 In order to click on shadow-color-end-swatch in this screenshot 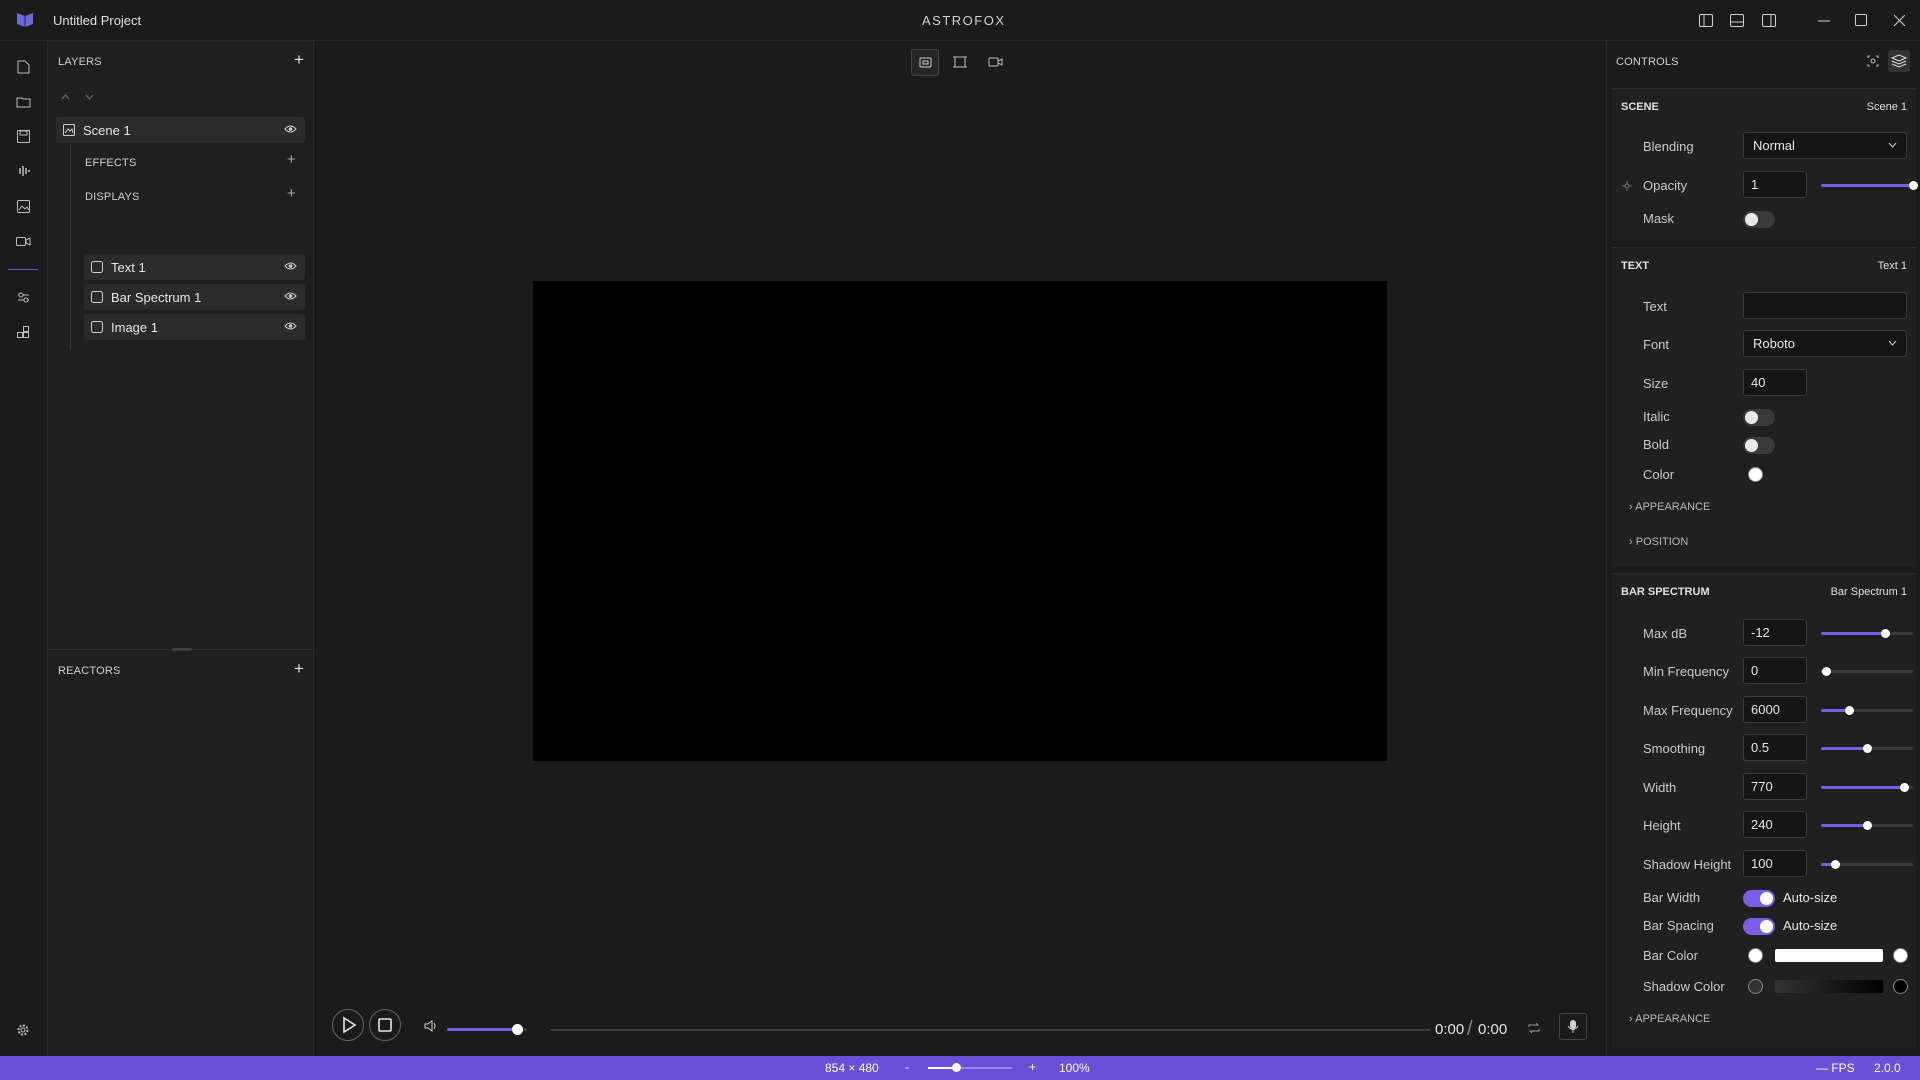, I will do `click(1900, 986)`.